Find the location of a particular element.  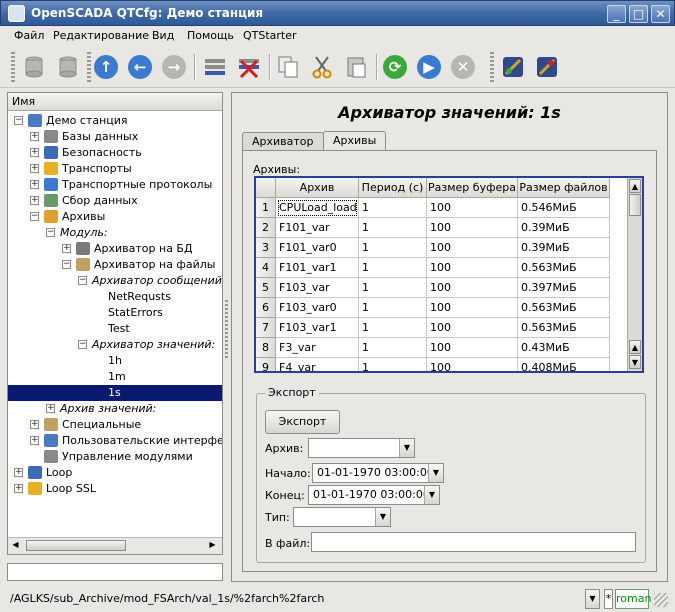

column-header: Размер файлов is located at coordinates (564, 188).